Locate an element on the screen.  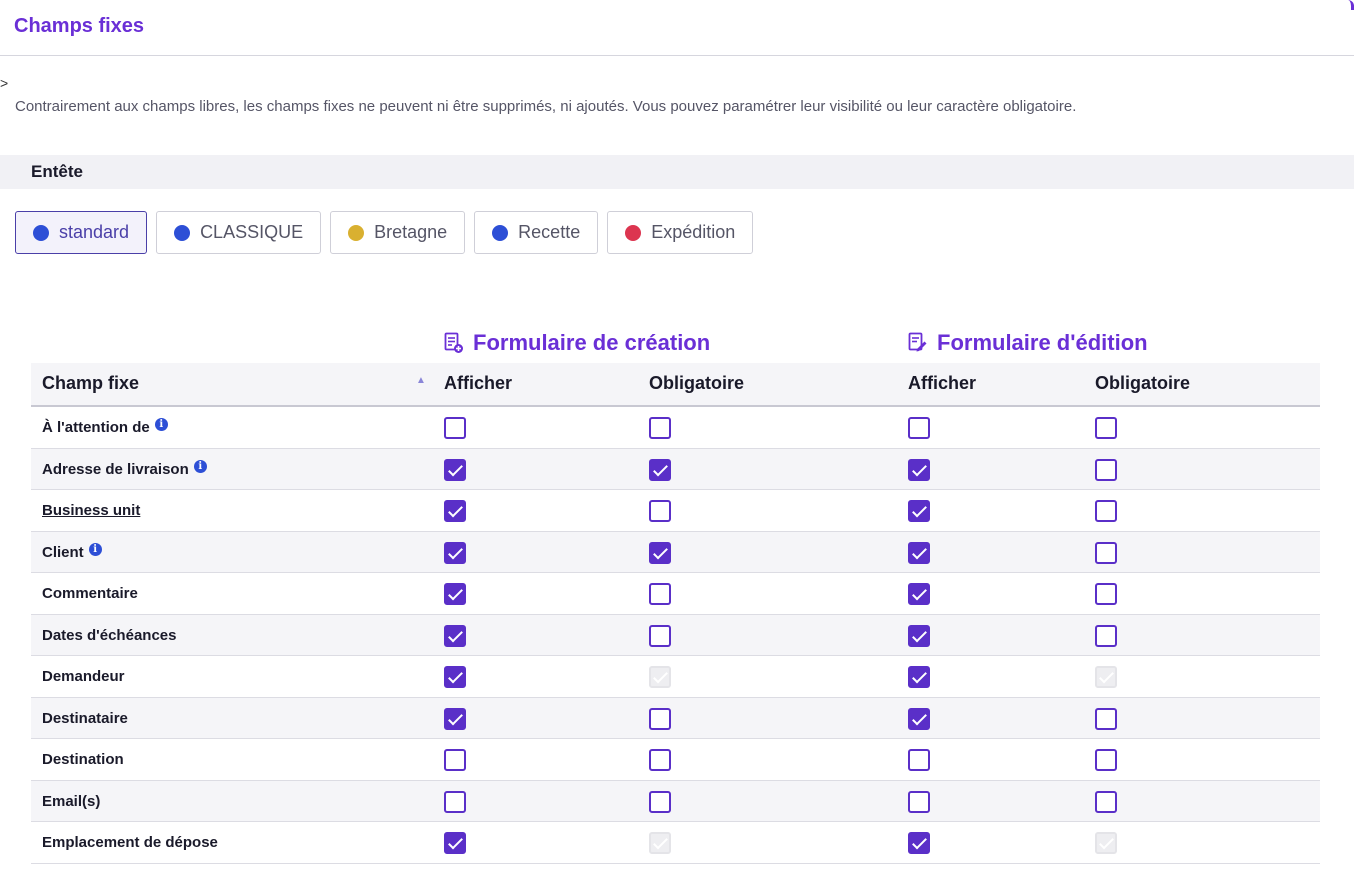
form-create-icon is located at coordinates (453, 342).